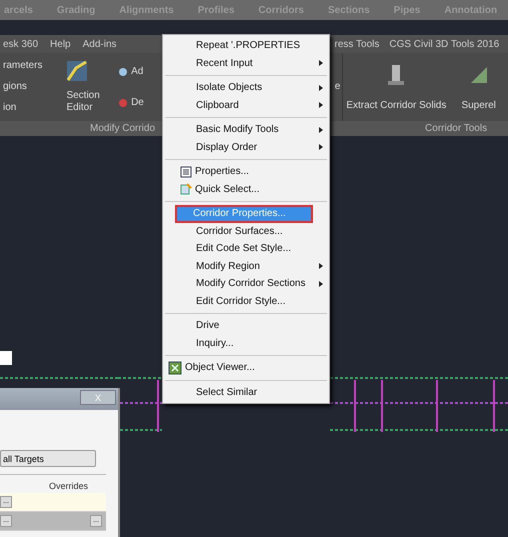 The height and width of the screenshot is (537, 508). I want to click on properties-icon, so click(186, 172).